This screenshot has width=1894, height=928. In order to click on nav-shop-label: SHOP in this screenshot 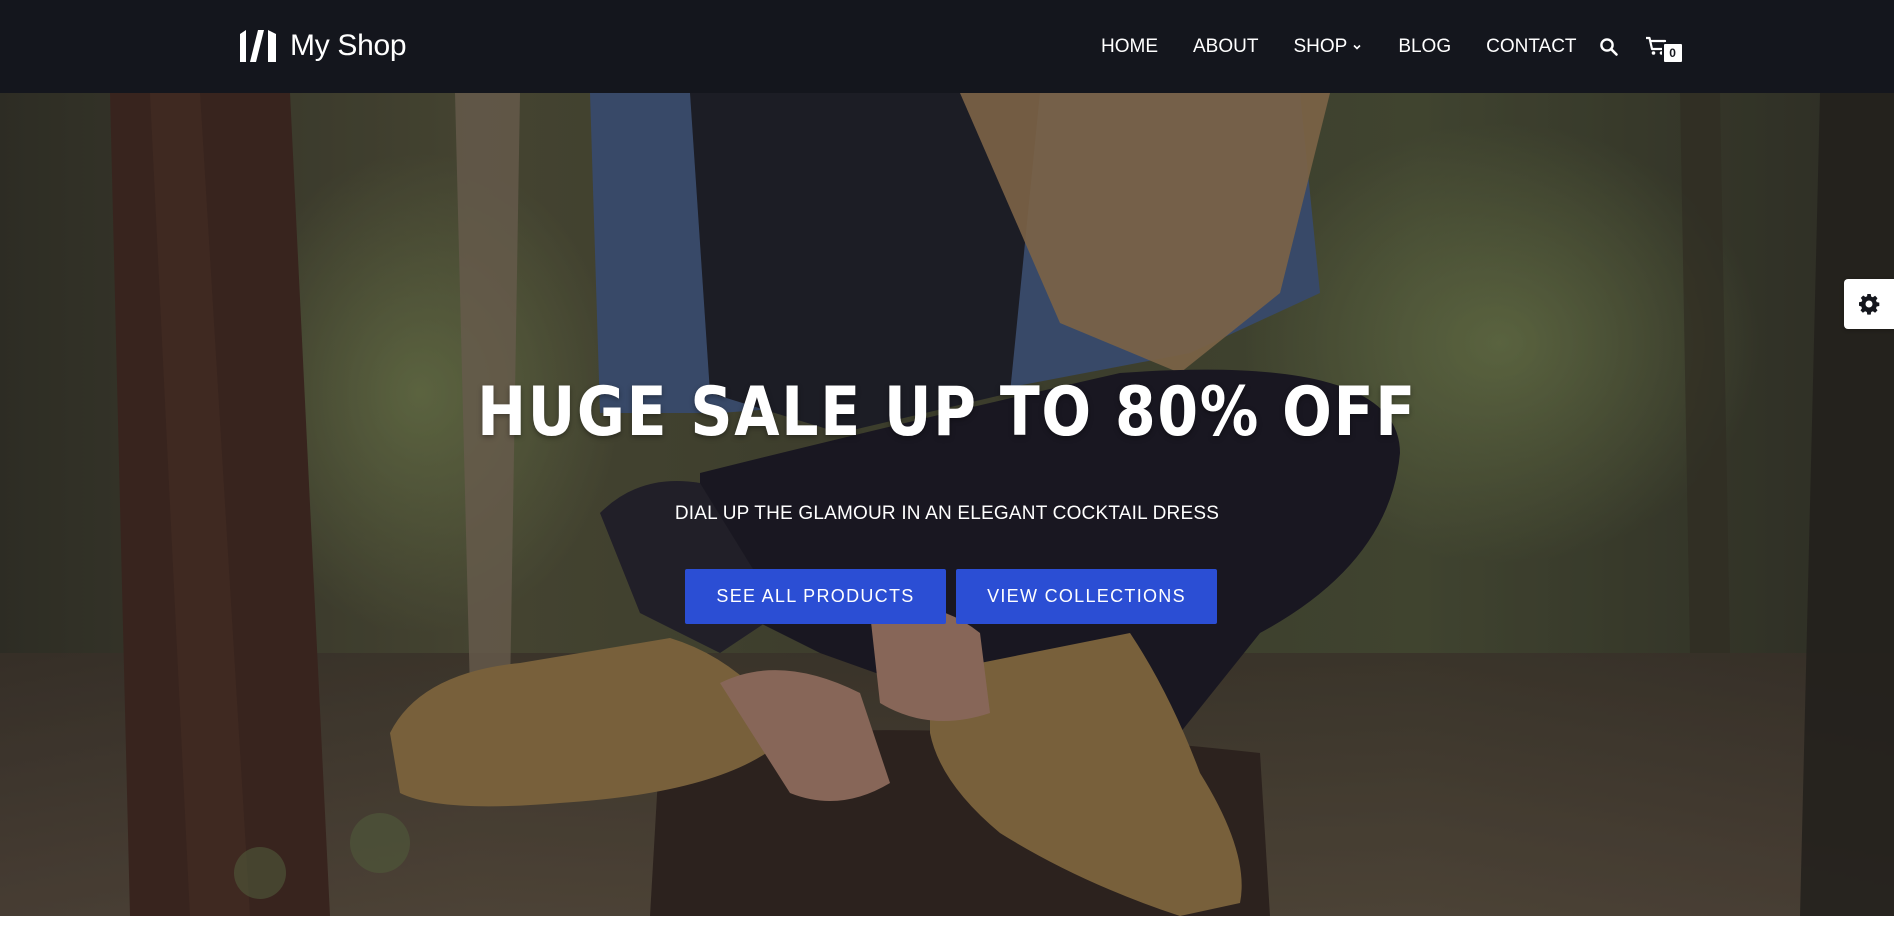, I will do `click(1320, 46)`.